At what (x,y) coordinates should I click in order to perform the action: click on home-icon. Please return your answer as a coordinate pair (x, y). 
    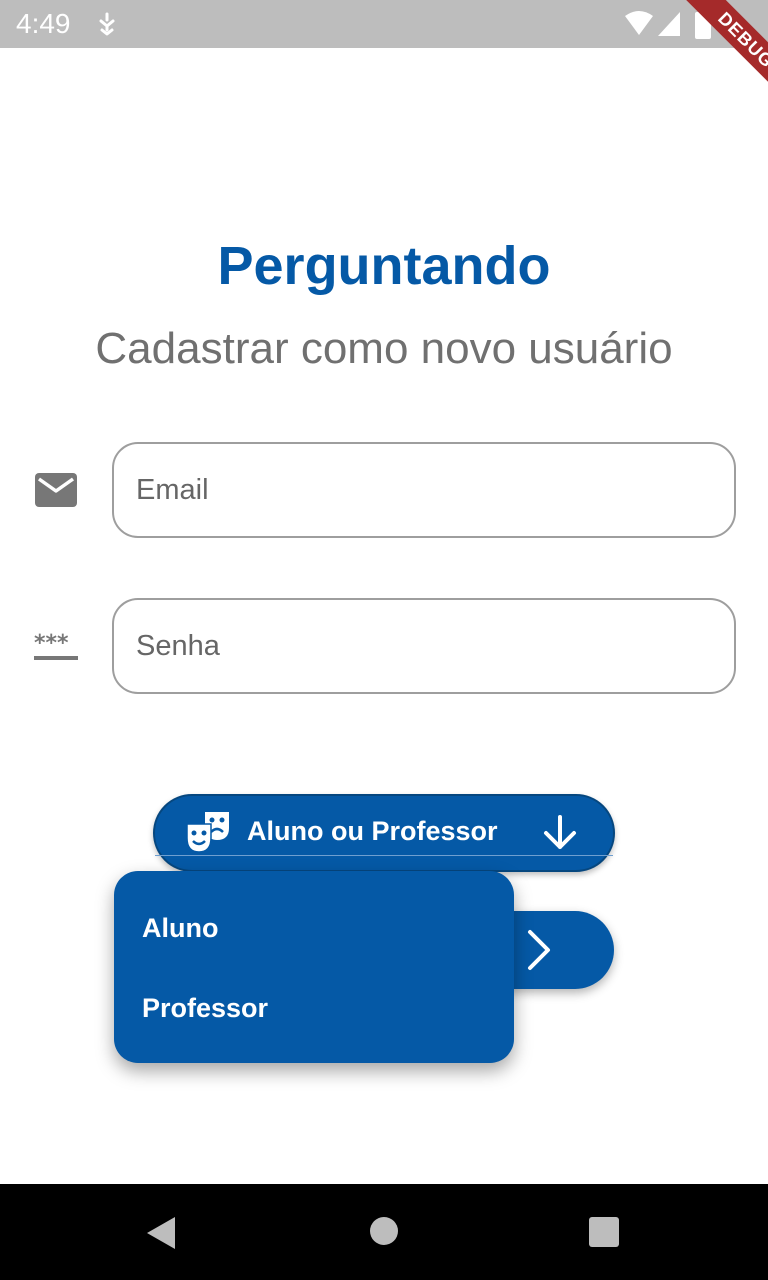
    Looking at the image, I should click on (384, 1233).